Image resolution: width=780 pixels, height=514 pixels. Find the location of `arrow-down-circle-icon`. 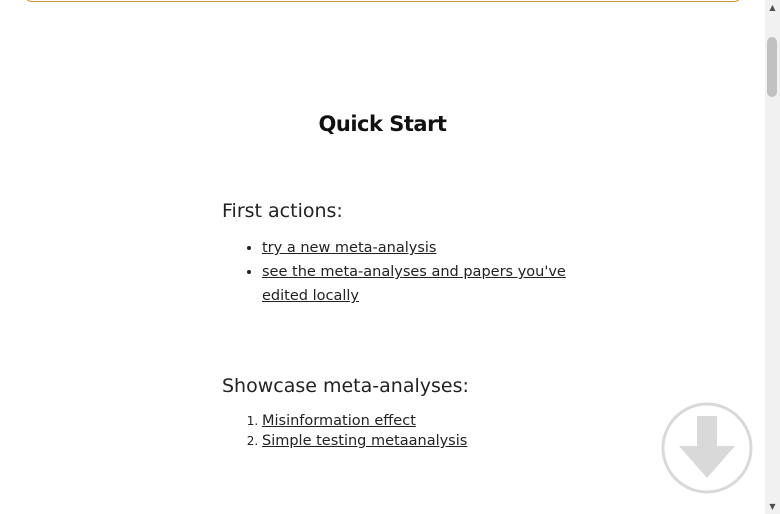

arrow-down-circle-icon is located at coordinates (707, 448).